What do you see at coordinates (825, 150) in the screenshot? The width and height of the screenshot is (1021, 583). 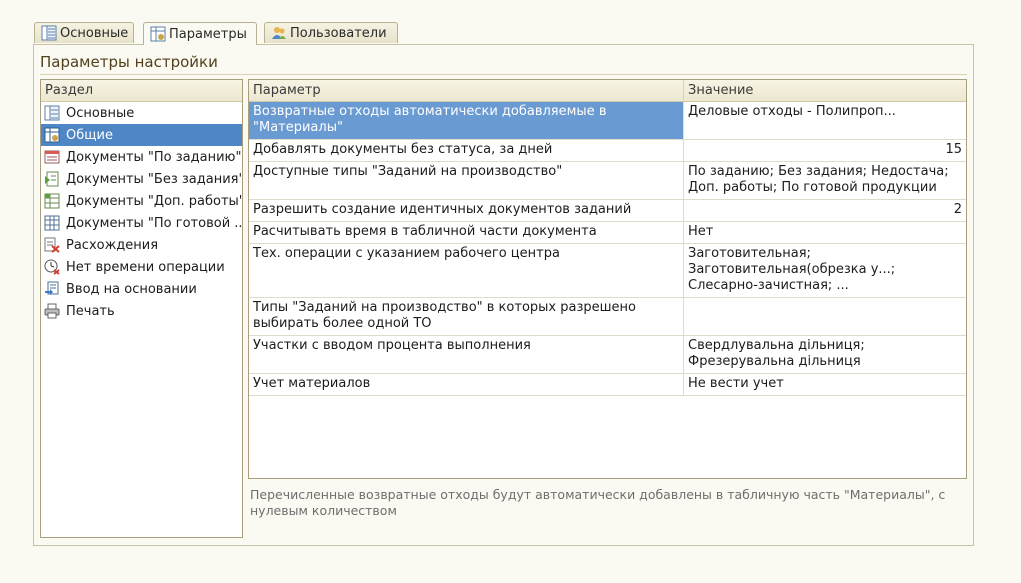 I see `value-cell: 15` at bounding box center [825, 150].